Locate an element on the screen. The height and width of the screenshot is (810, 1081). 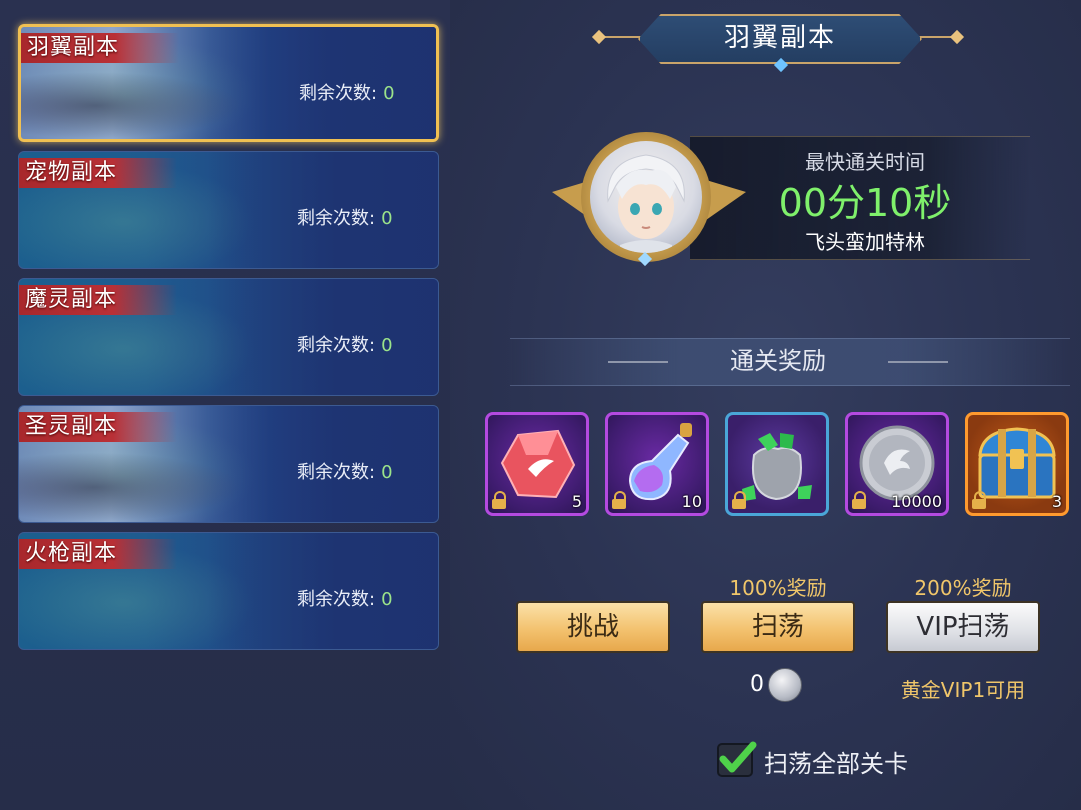
reward-slot: 3 is located at coordinates (1017, 464).